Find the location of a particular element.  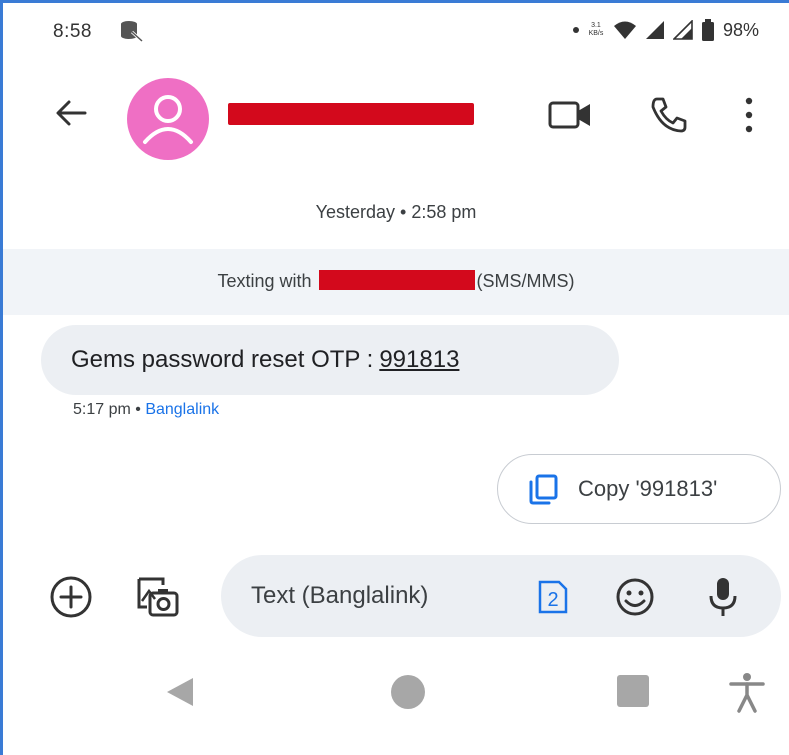

texting-prefix: Texting with is located at coordinates (264, 281).